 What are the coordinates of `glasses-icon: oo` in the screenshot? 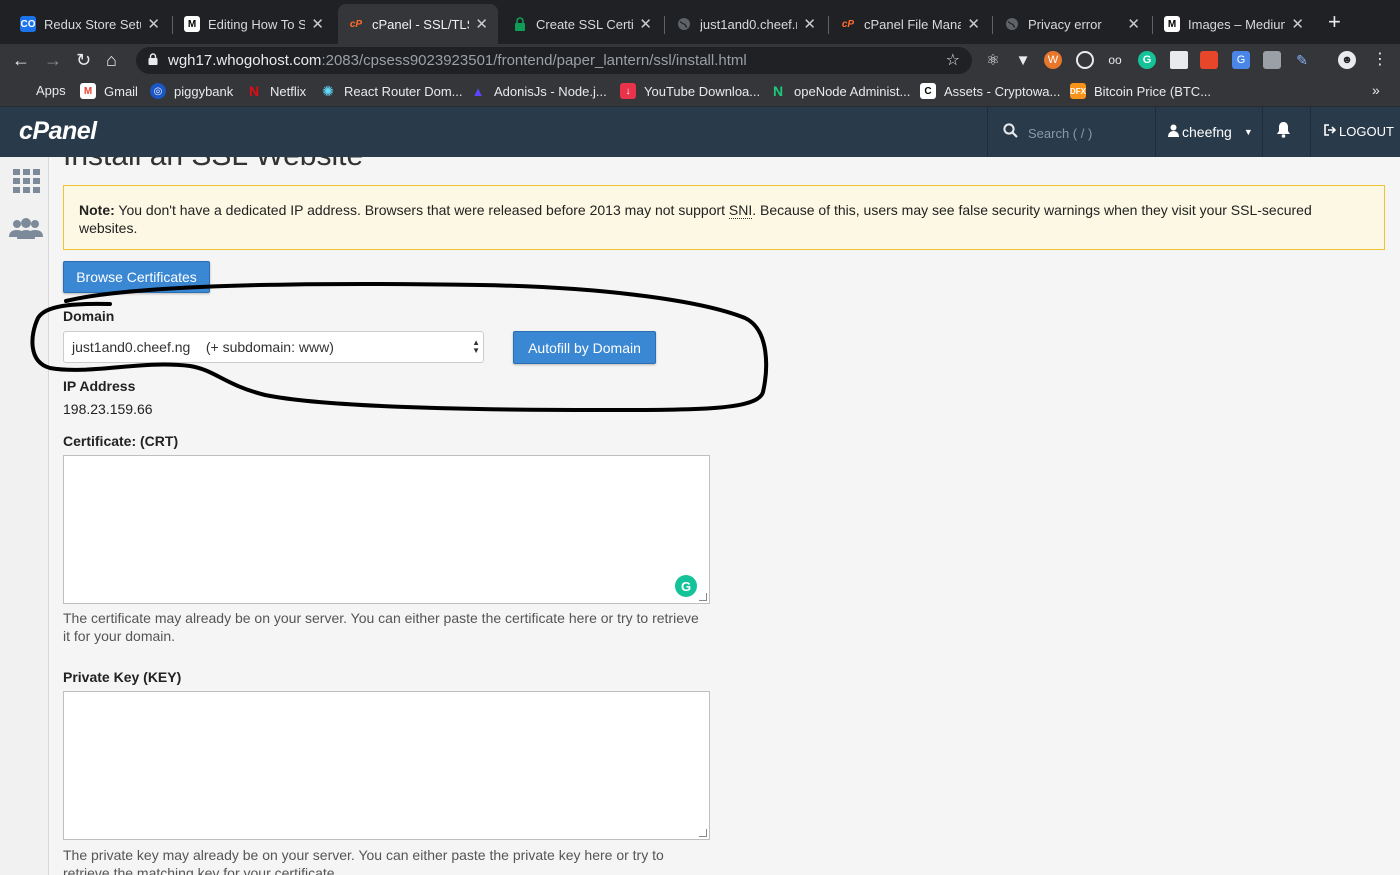 It's located at (1115, 60).